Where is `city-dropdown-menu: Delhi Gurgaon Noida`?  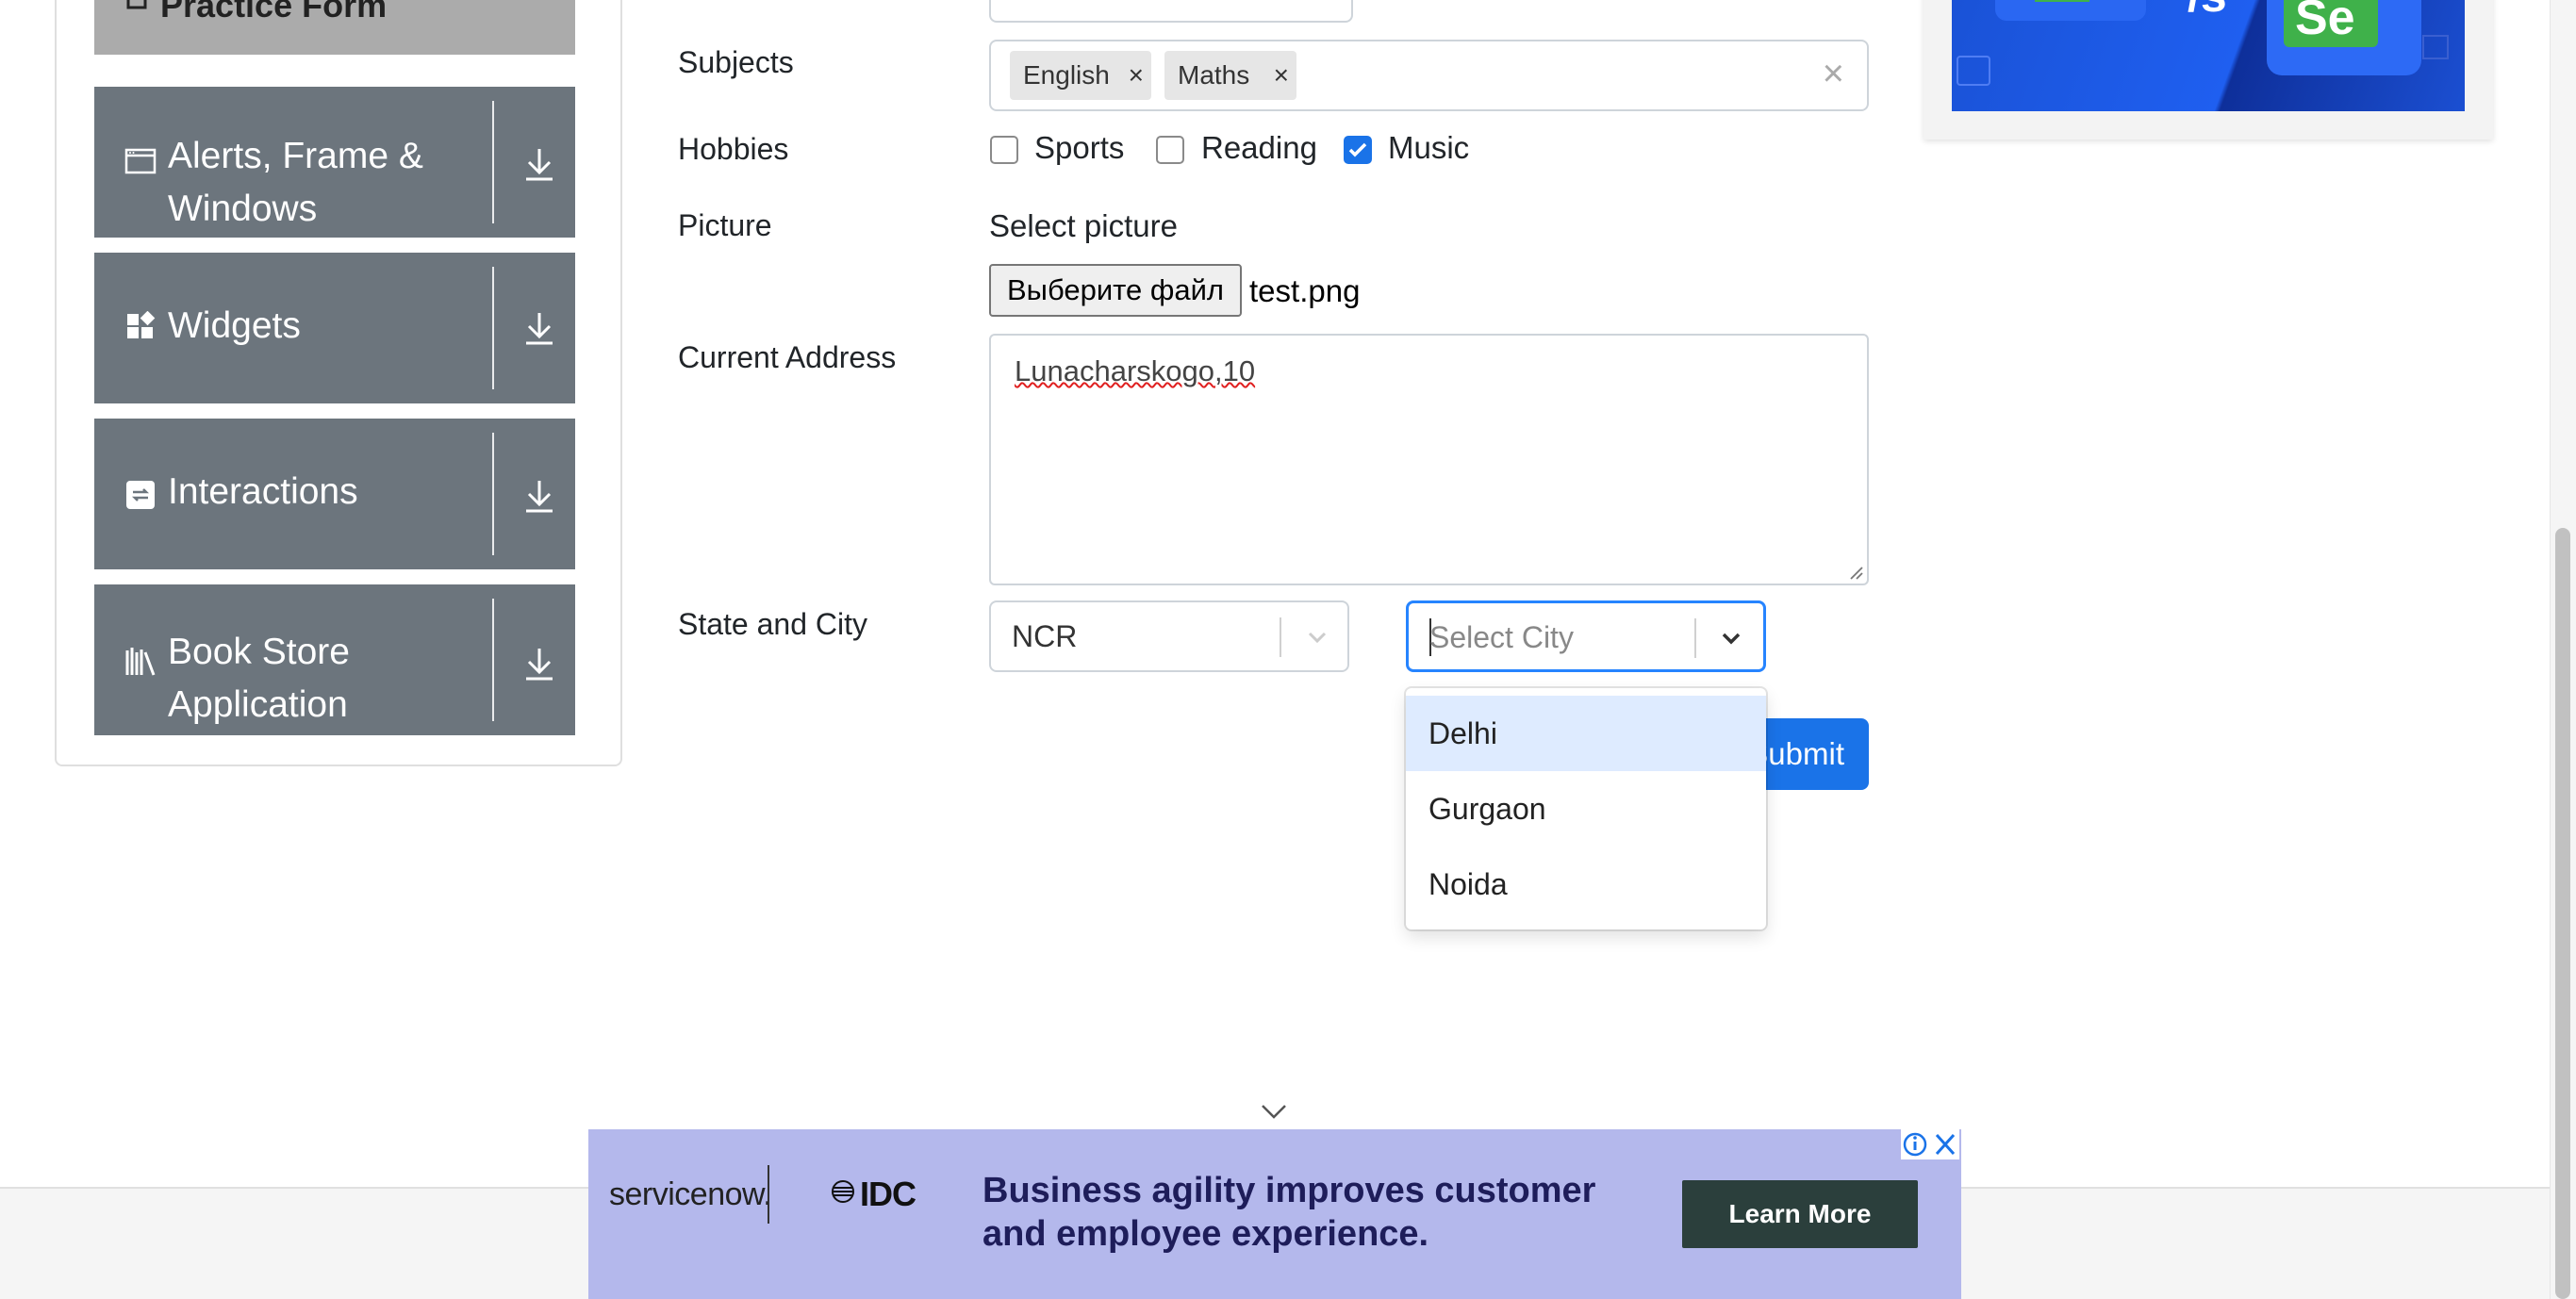 city-dropdown-menu: Delhi Gurgaon Noida is located at coordinates (1586, 808).